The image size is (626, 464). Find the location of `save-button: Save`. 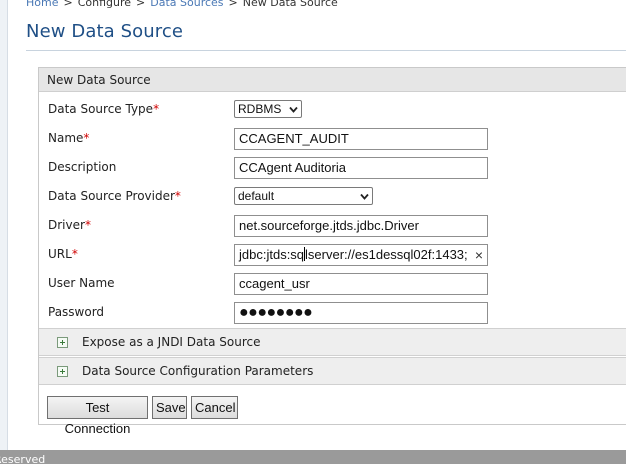

save-button: Save is located at coordinates (169, 407).